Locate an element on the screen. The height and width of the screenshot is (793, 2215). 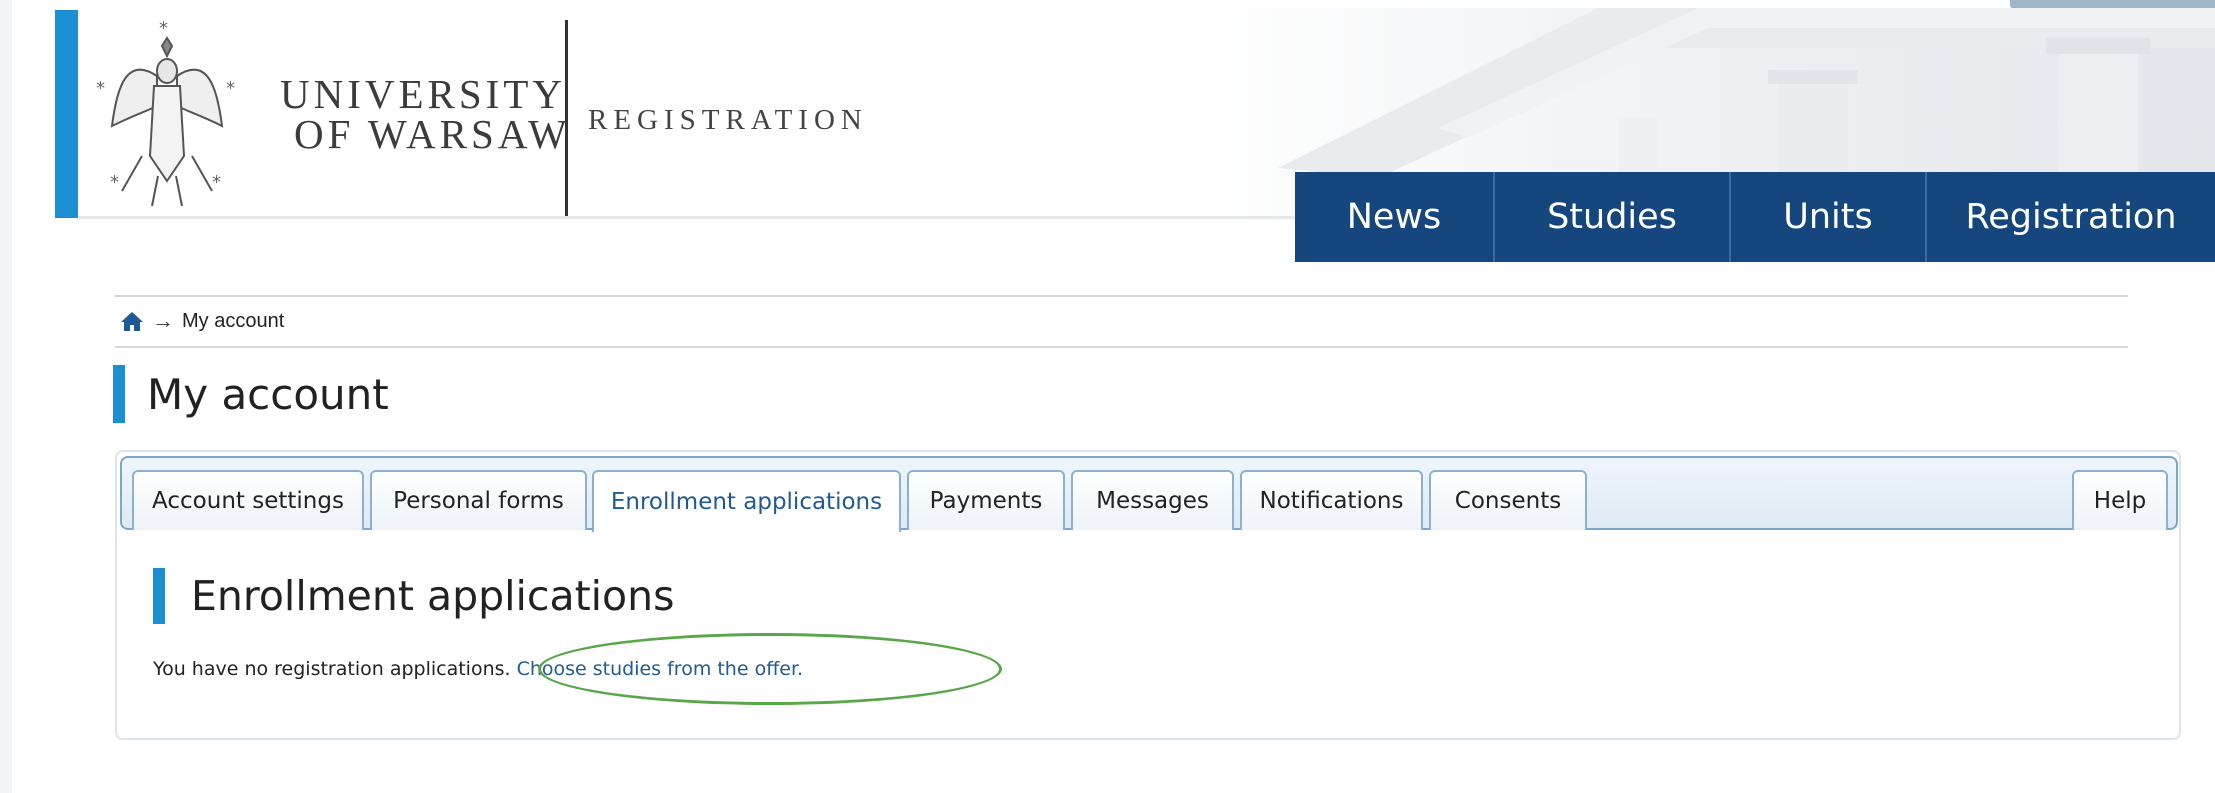
tab-notifications: Notifications is located at coordinates (1331, 500).